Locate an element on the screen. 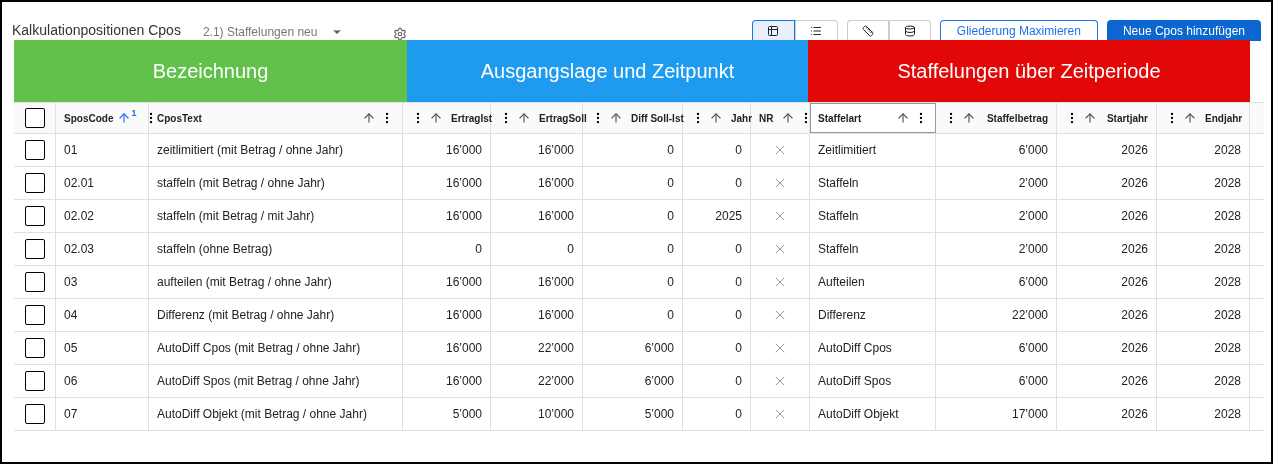 This screenshot has width=1273, height=464. table-cell-text: 2’000 is located at coordinates (1033, 216).